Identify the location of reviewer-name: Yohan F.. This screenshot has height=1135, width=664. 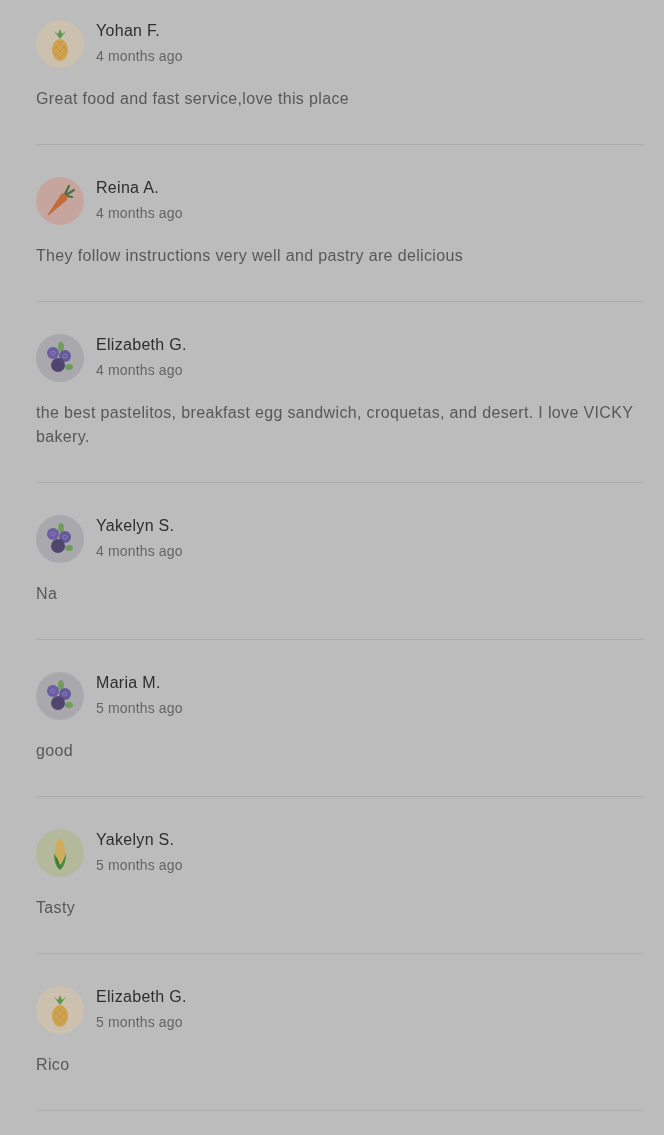
(128, 31).